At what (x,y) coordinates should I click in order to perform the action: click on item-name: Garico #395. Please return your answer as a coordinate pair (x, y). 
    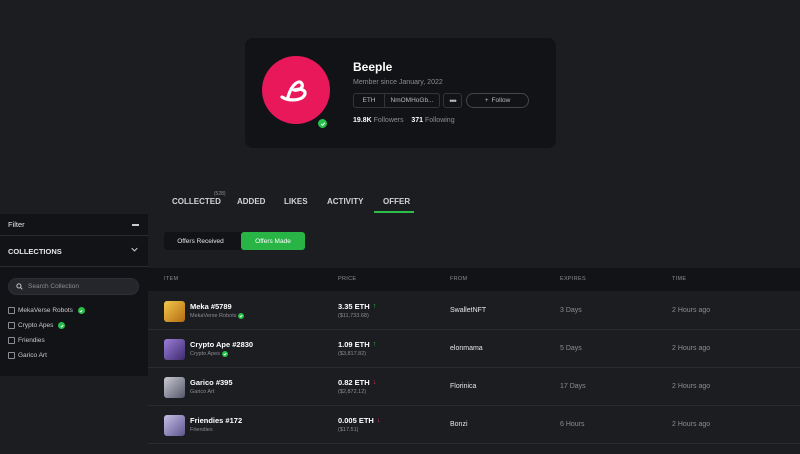
    Looking at the image, I should click on (211, 382).